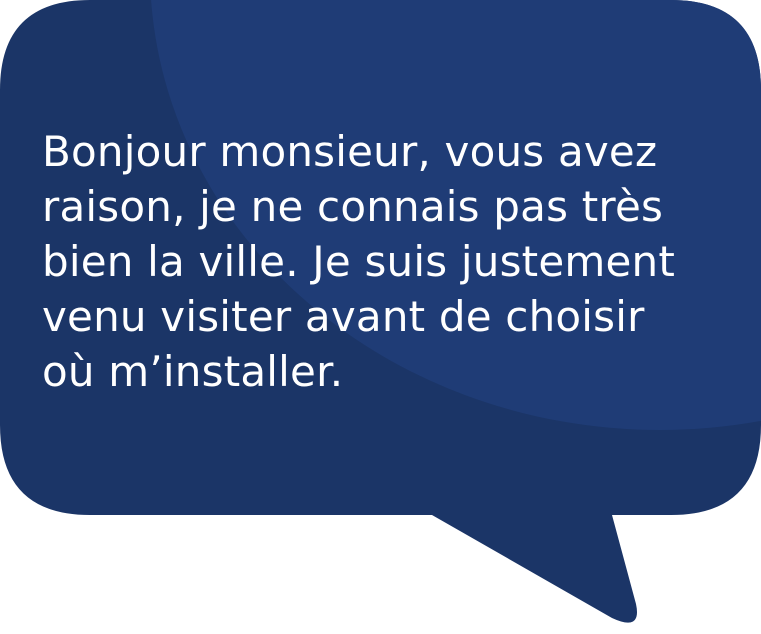 The width and height of the screenshot is (761, 634). What do you see at coordinates (350, 151) in the screenshot?
I see `speech-text-line: Bonjour monsieur, vous avez` at bounding box center [350, 151].